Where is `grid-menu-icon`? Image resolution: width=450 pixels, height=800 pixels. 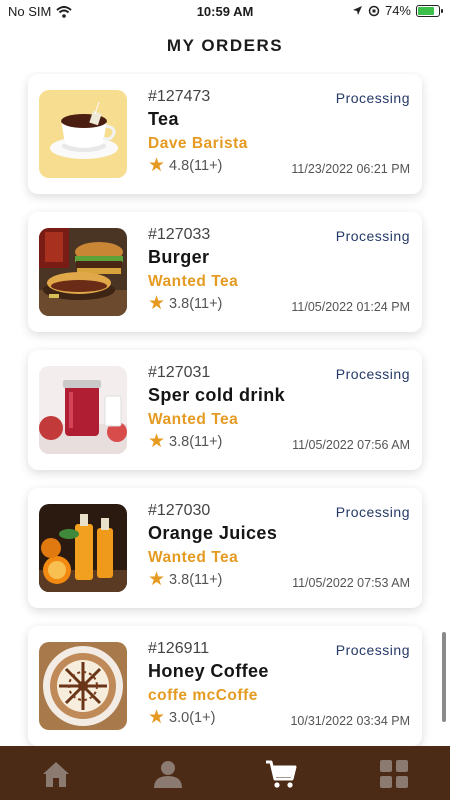
grid-menu-icon is located at coordinates (394, 774).